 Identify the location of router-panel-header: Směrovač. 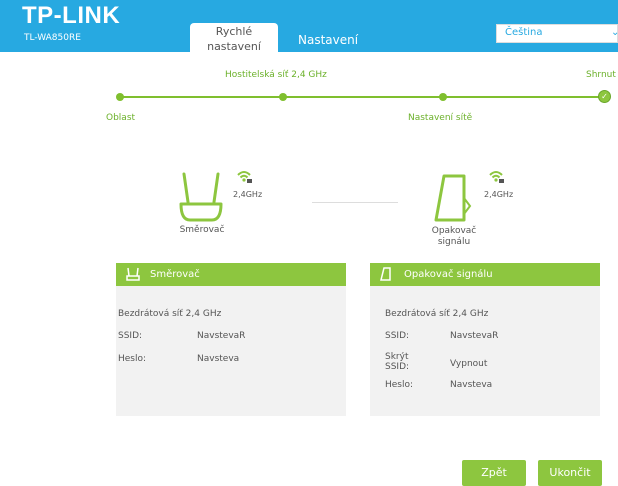
(231, 274).